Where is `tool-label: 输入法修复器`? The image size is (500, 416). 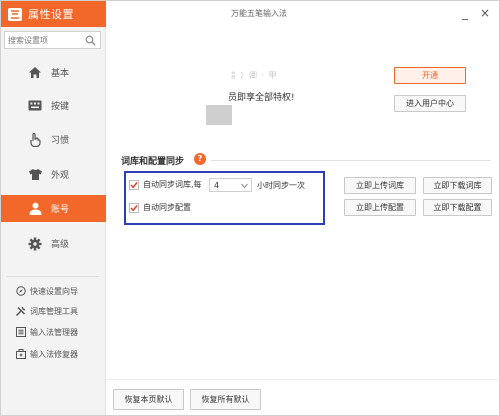
tool-label: 输入法修复器 is located at coordinates (54, 354).